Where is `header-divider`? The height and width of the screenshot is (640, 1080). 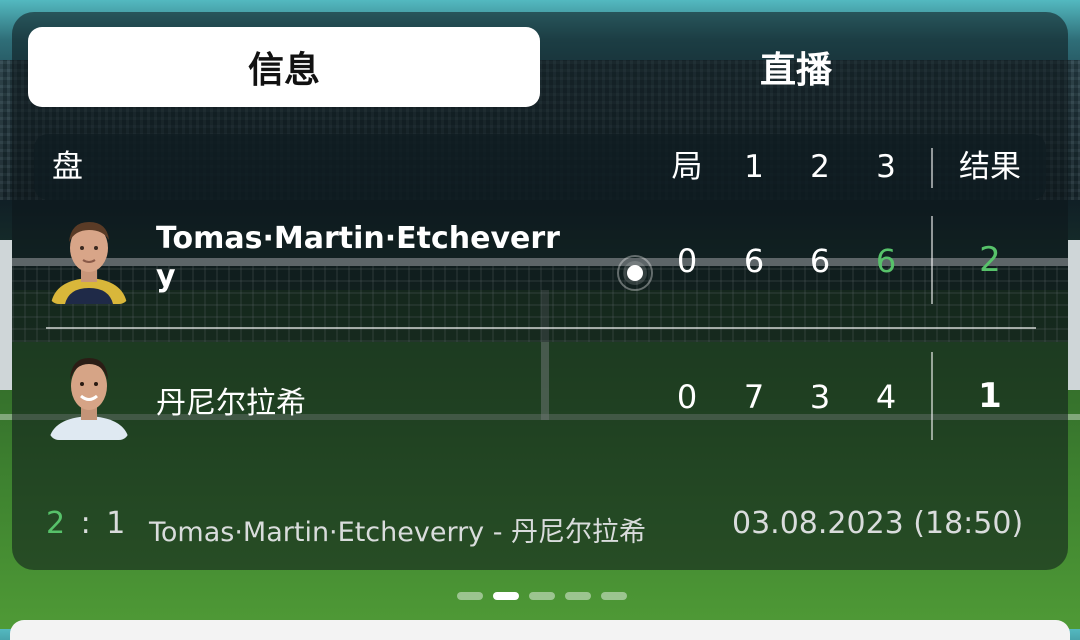 header-divider is located at coordinates (932, 168).